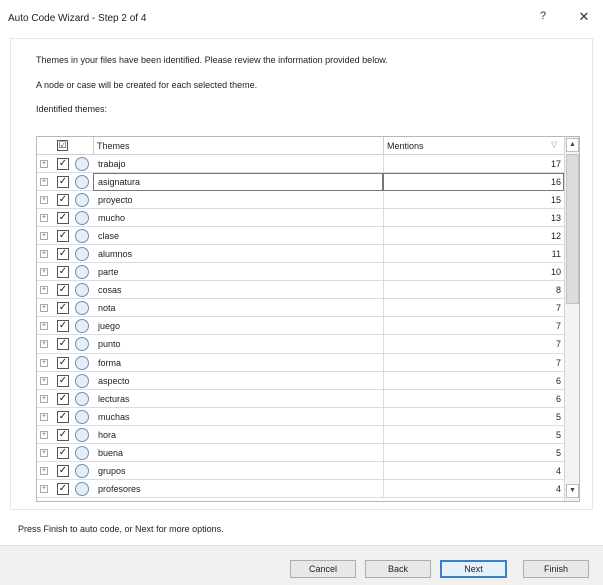 The image size is (603, 585). I want to click on cancel-button: Cancel, so click(323, 569).